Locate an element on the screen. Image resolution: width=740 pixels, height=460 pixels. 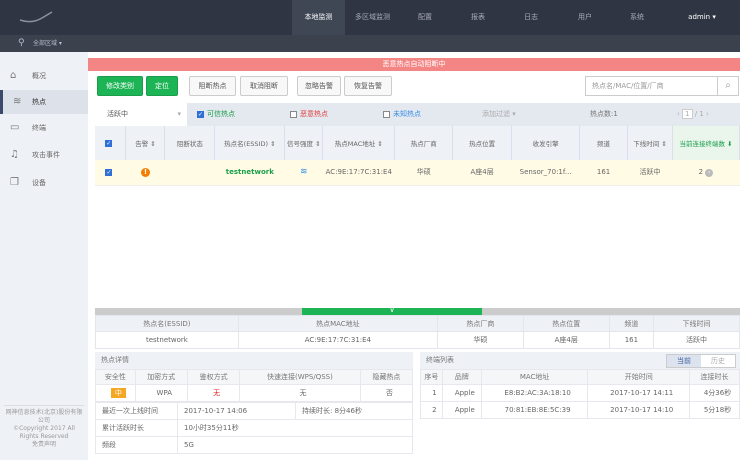
nav-users: 用户 is located at coordinates (585, 17).